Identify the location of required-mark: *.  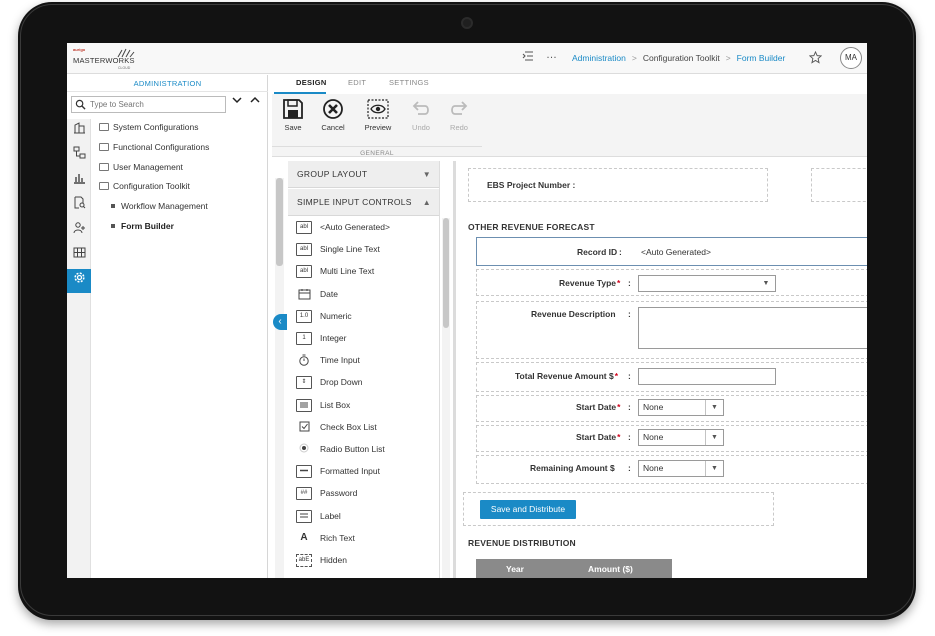
(619, 283).